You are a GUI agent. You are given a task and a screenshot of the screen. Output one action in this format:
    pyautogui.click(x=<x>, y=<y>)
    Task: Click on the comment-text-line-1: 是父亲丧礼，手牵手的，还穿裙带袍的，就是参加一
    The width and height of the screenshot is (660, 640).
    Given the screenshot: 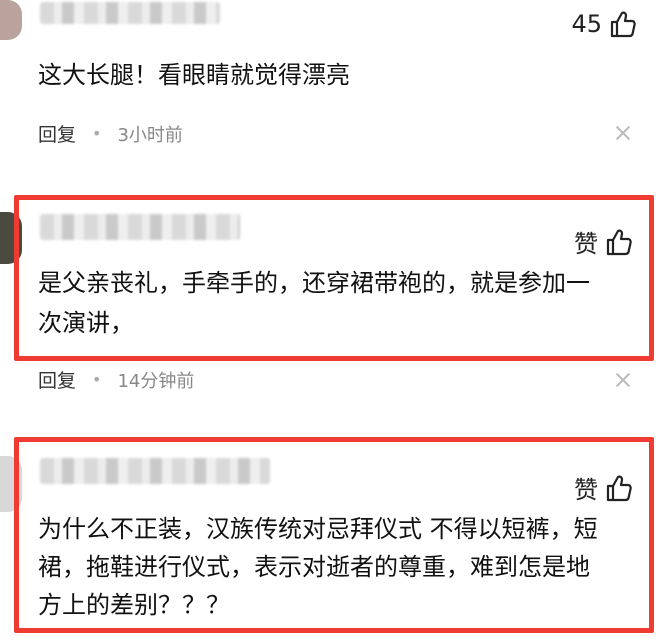 What is the action you would take?
    pyautogui.click(x=314, y=283)
    